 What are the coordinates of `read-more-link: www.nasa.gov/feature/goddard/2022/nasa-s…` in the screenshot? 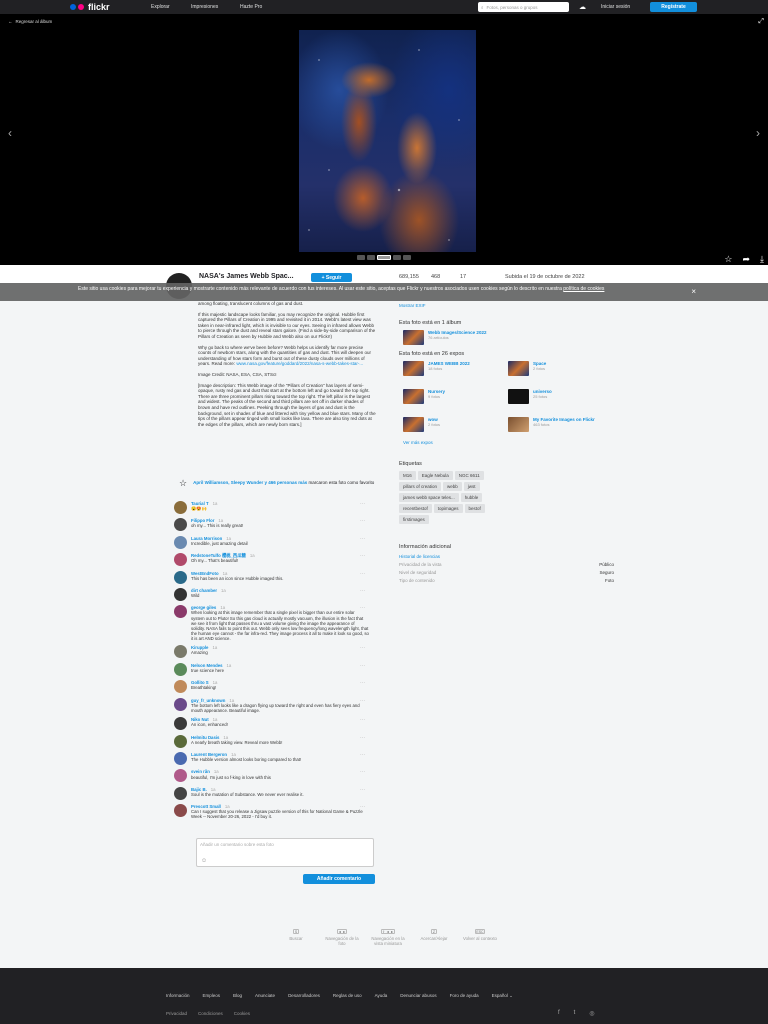 It's located at (299, 363).